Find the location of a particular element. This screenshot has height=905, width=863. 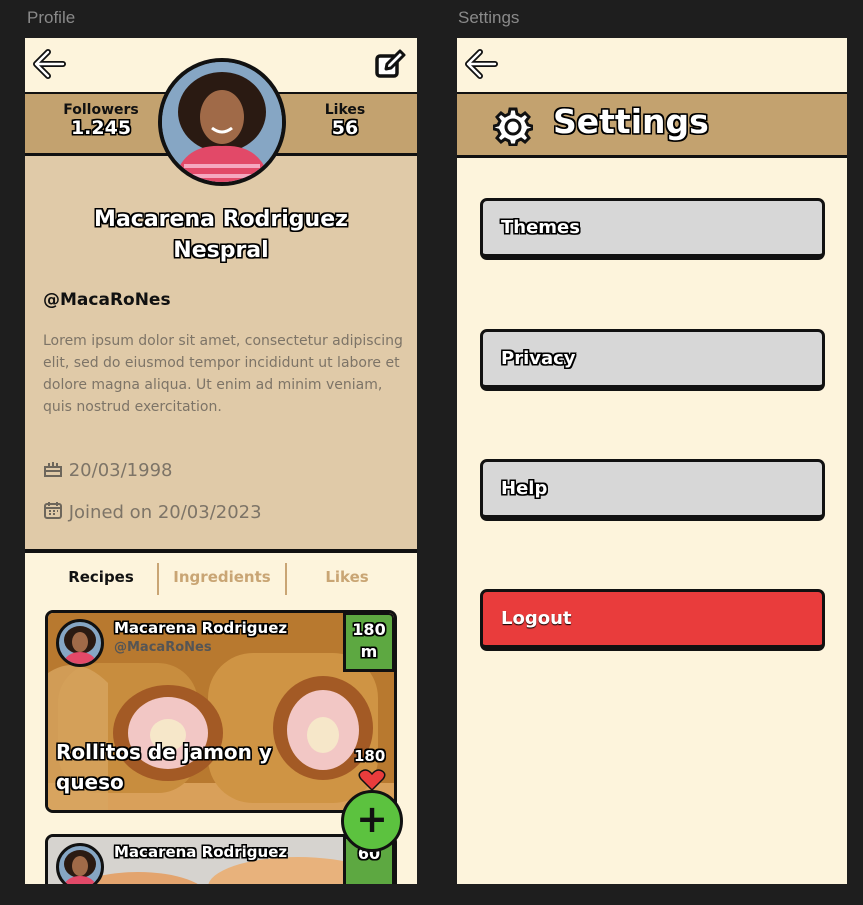

settings-frame-label: Settings is located at coordinates (489, 17).